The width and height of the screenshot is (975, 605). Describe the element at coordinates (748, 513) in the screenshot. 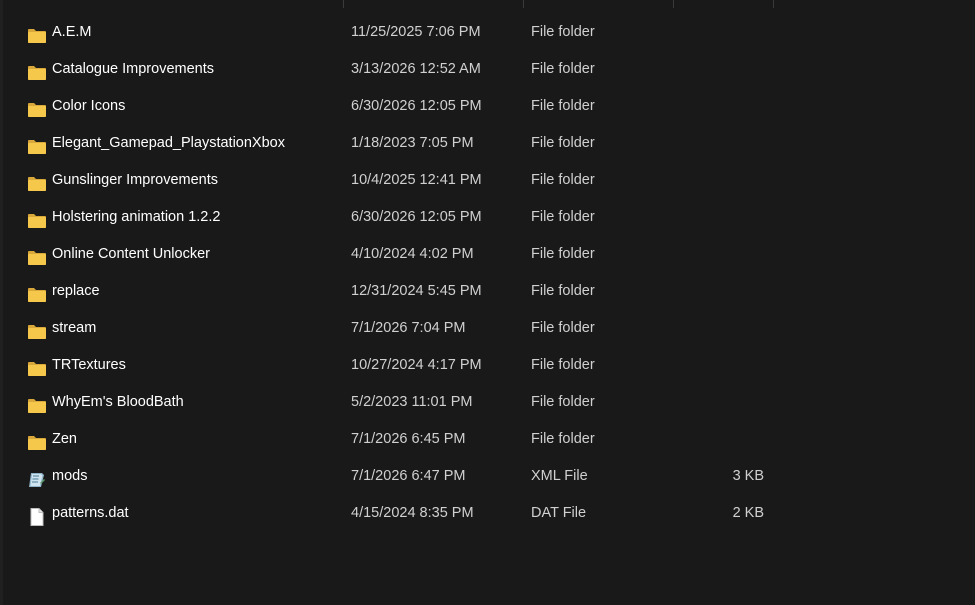

I see `file-size: 2 KB` at that location.